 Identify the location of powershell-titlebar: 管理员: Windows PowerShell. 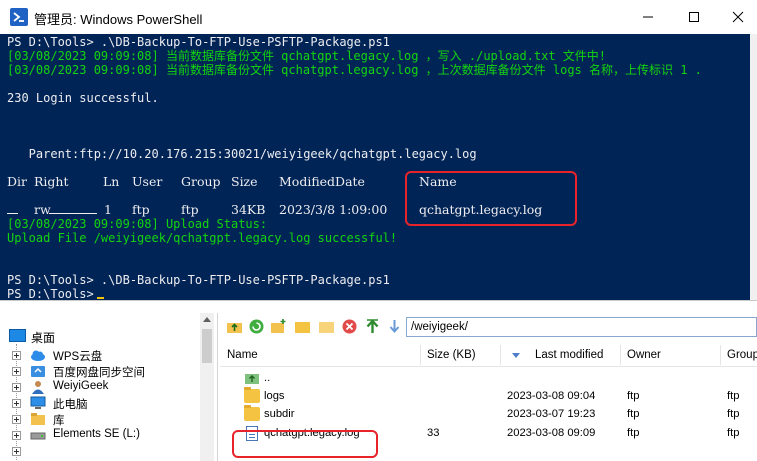
(378, 17).